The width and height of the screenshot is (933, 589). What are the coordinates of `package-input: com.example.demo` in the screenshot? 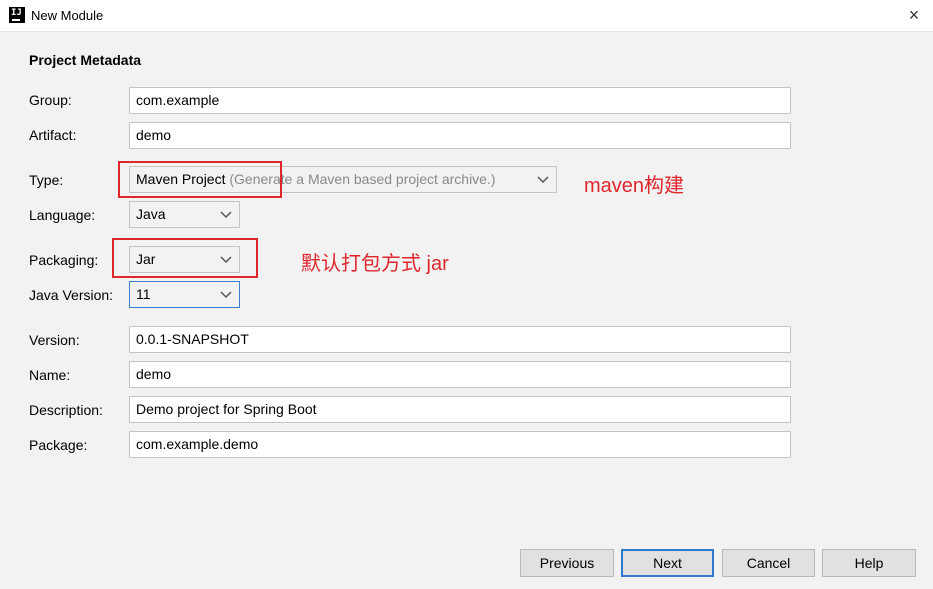 It's located at (460, 444).